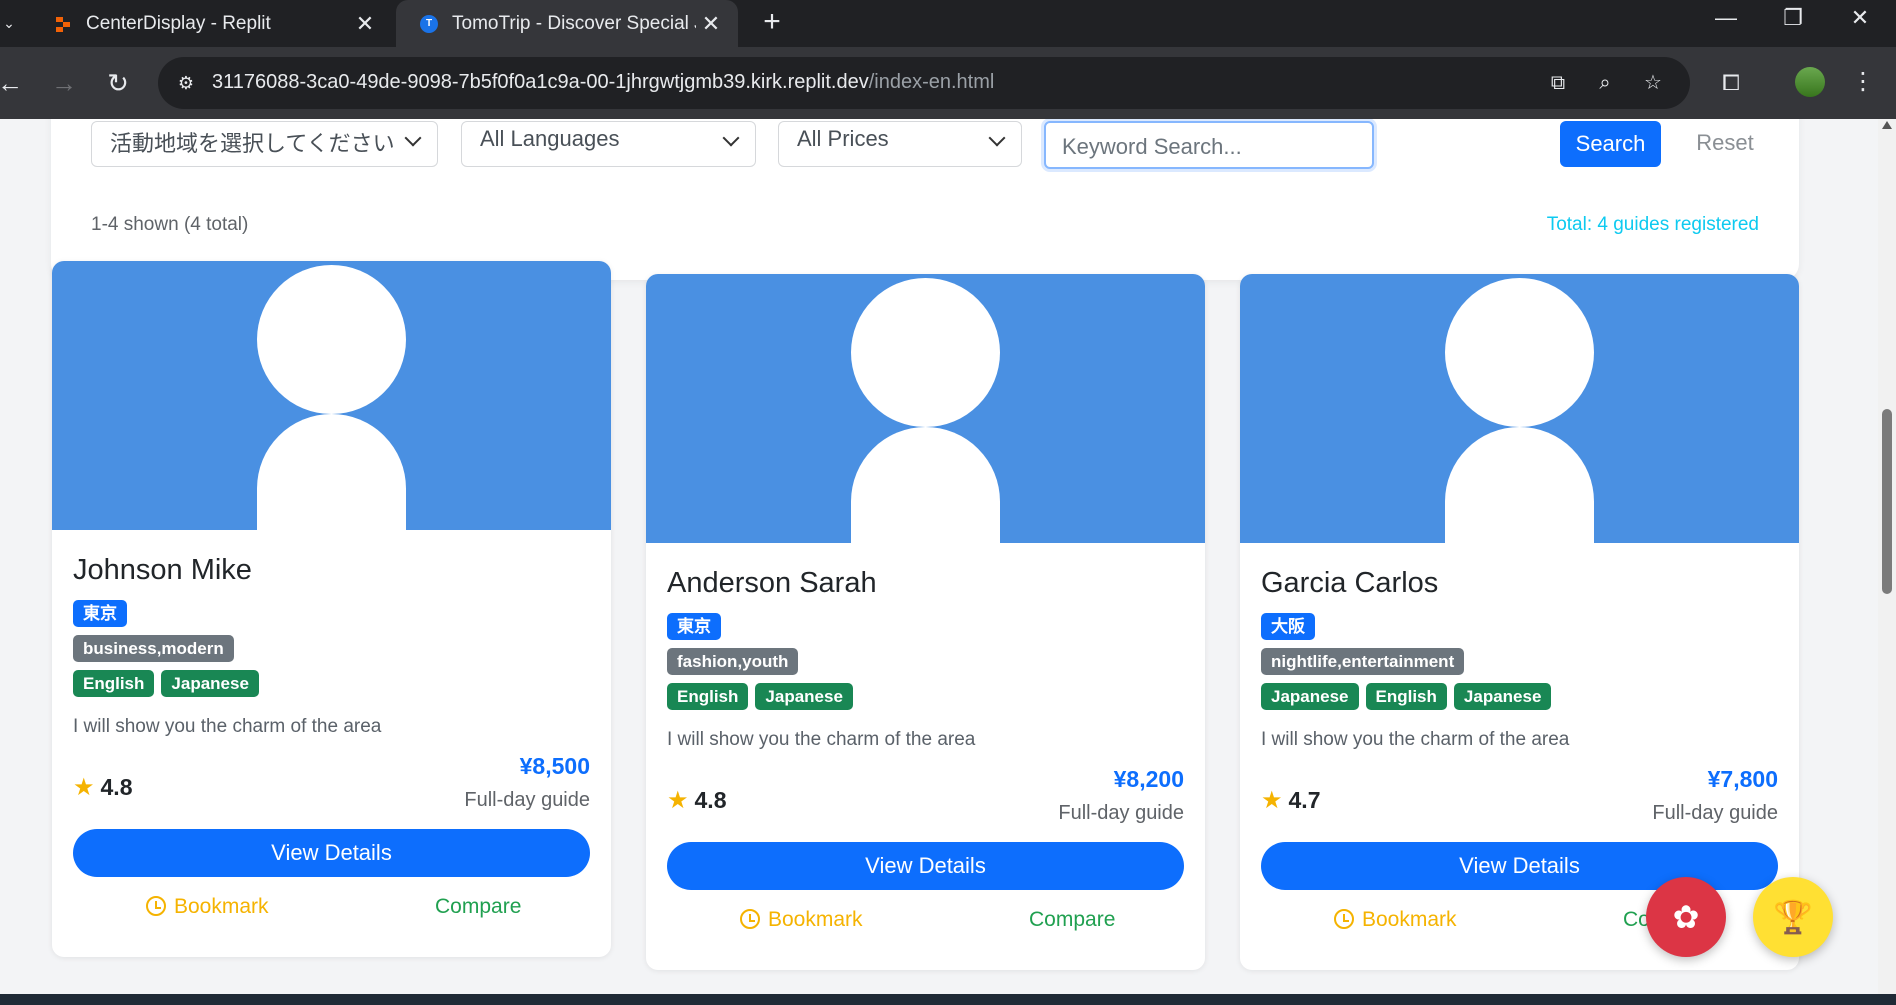 This screenshot has height=1005, width=1896. I want to click on tab-search-icon: ⌄, so click(9, 23).